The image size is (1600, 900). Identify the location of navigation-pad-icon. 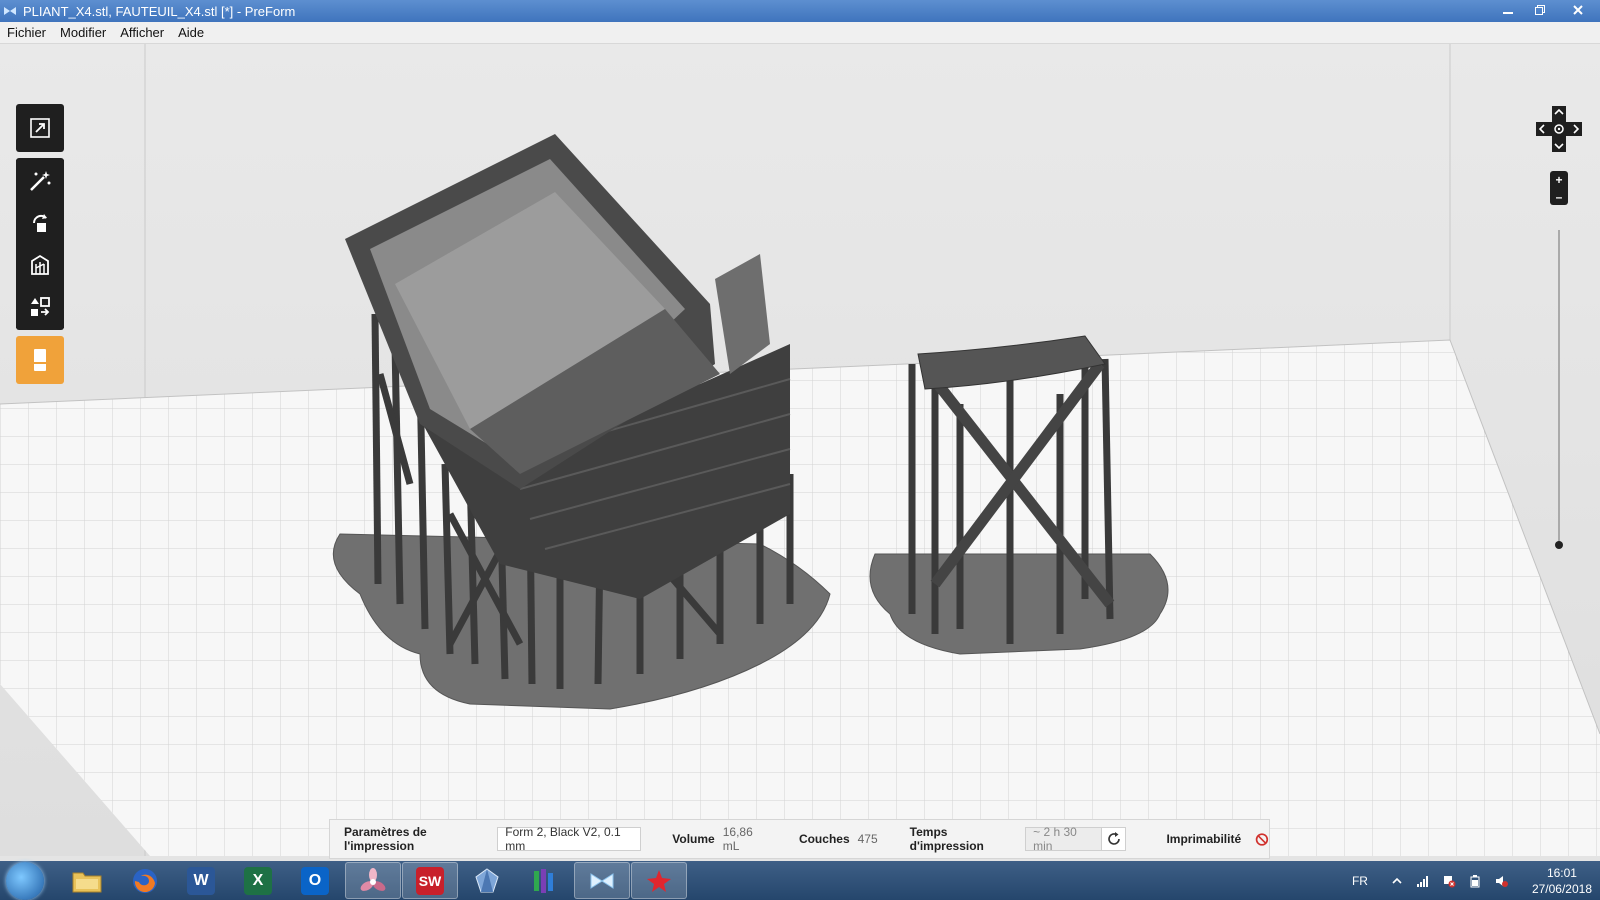
(1559, 129).